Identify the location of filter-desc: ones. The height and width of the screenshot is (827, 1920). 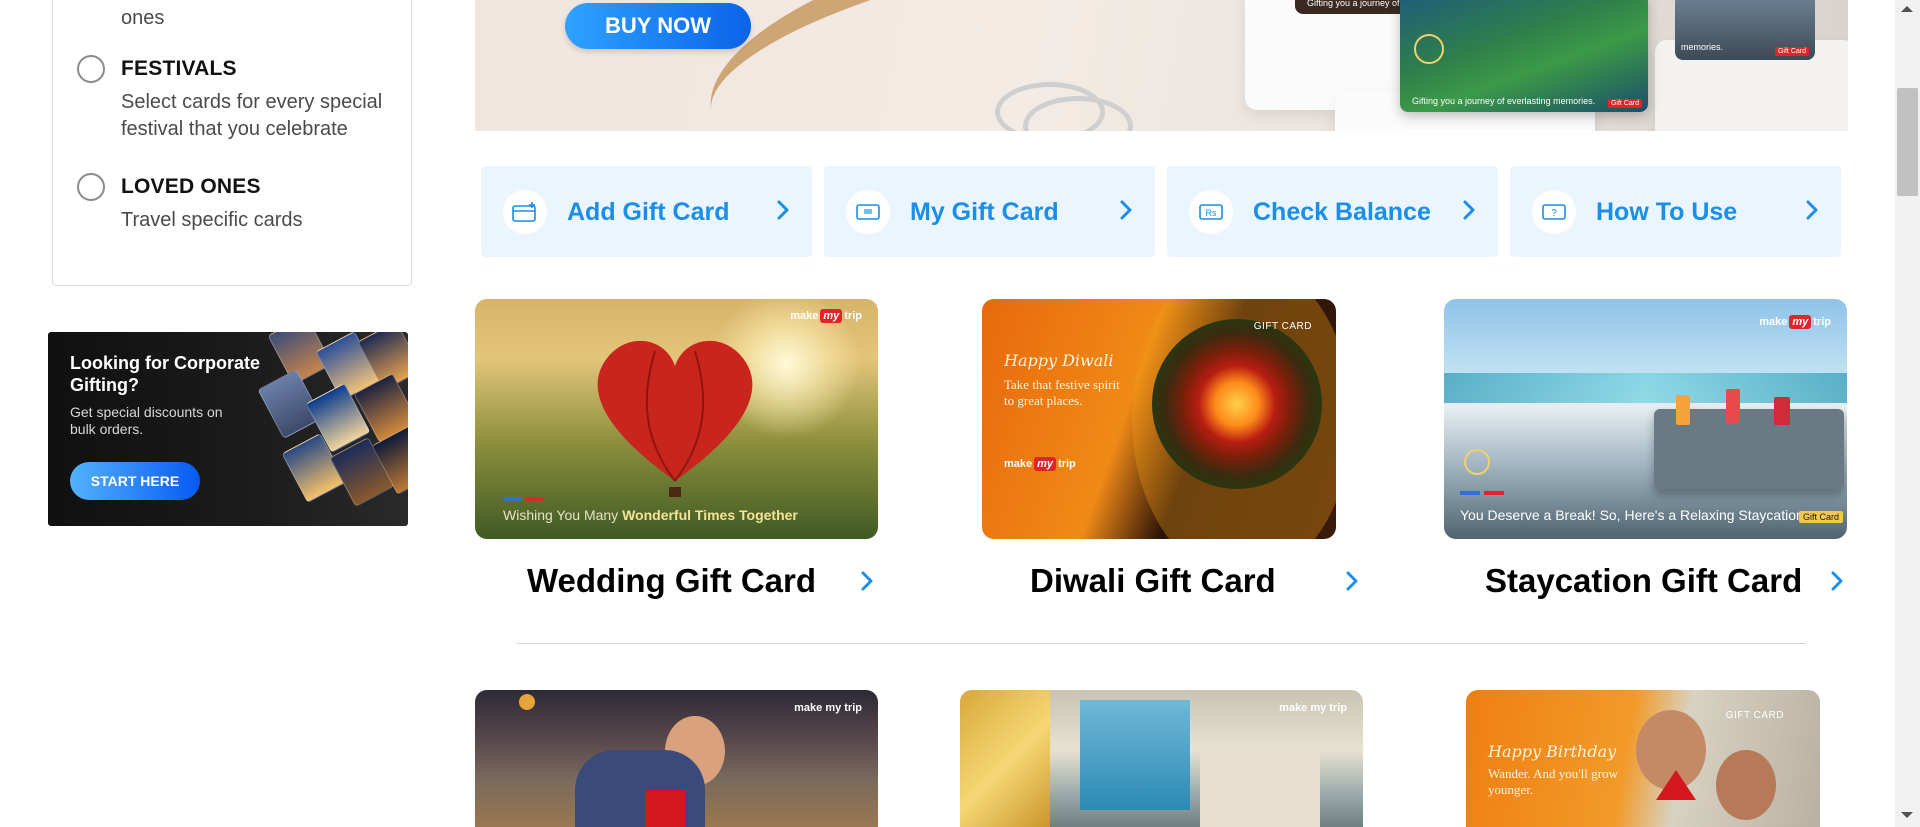
(143, 18).